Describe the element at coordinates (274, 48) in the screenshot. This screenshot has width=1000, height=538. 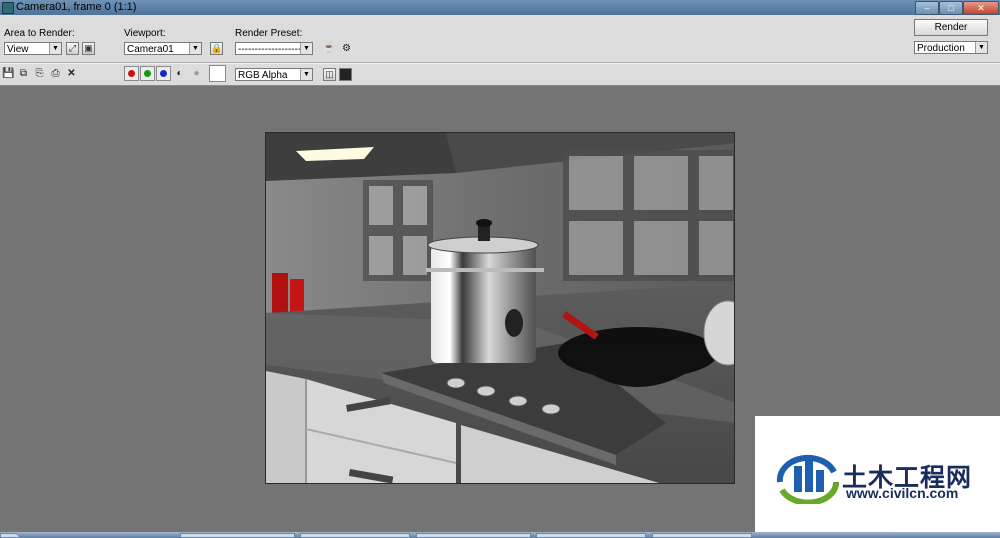
I see `render-preset-dropdown: -------------------------- ▼` at that location.